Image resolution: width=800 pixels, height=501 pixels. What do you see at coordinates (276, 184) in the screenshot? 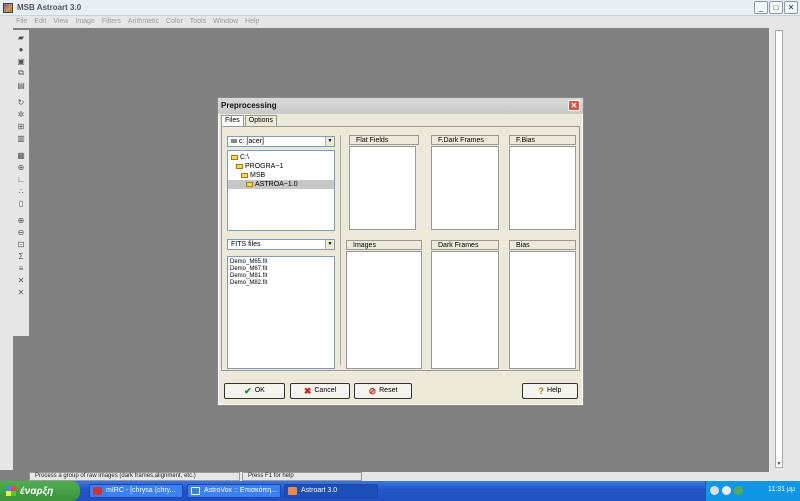
I see `directory-label: ASTROA~1.0` at bounding box center [276, 184].